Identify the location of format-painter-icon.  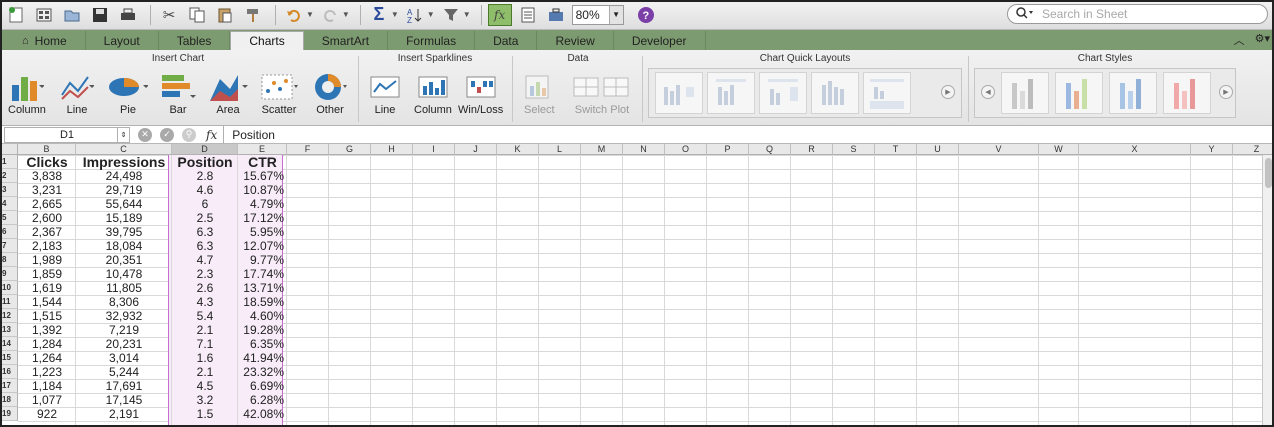
(253, 15).